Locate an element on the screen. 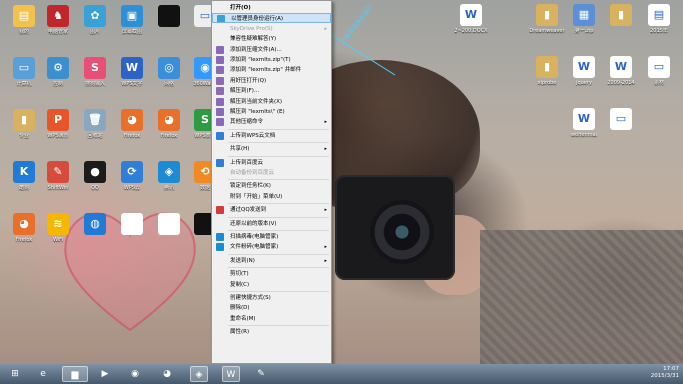 The width and height of the screenshot is (683, 384). menu-item-10: 解压到 "lexmlts\" (E) is located at coordinates (271, 112).